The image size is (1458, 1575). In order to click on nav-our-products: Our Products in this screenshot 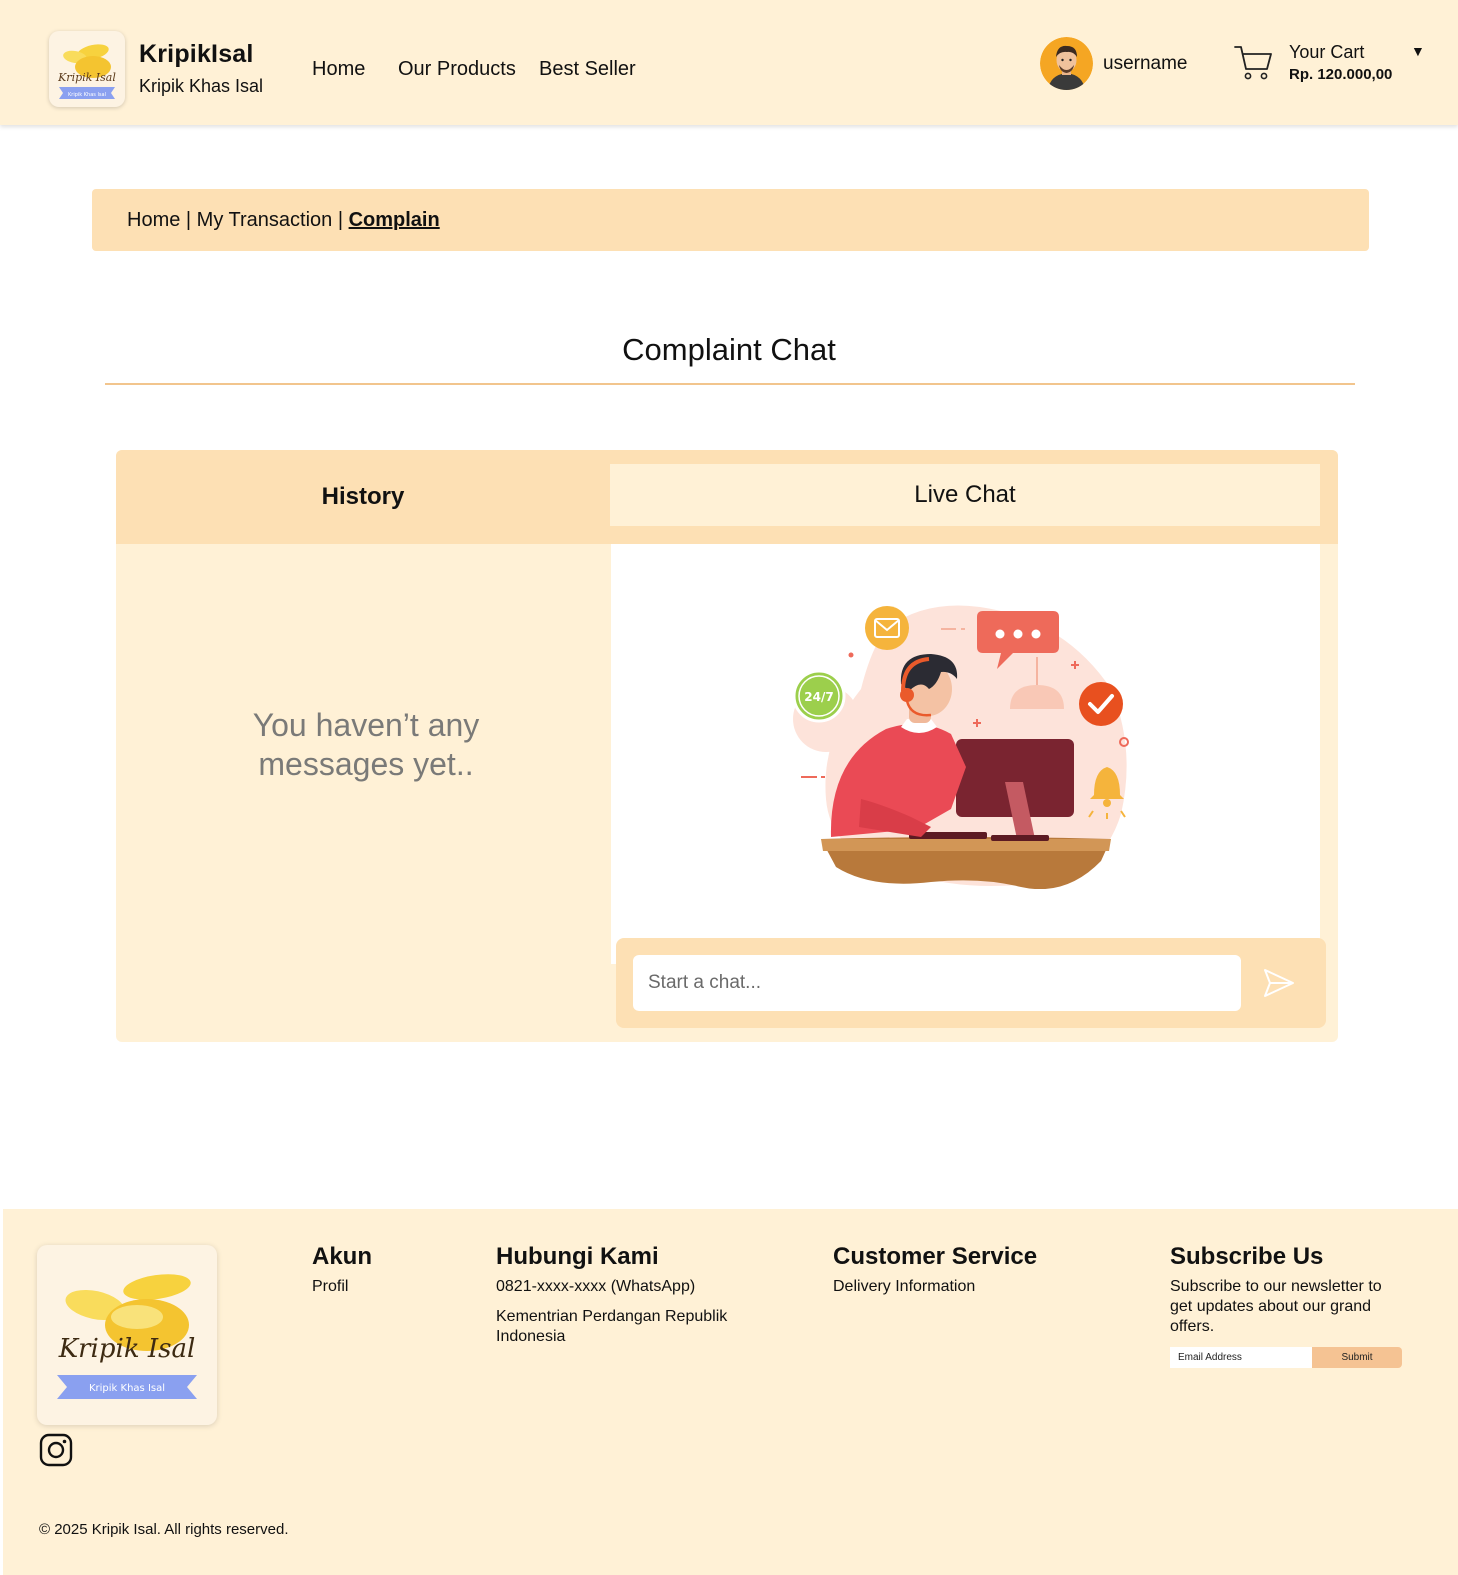, I will do `click(457, 69)`.